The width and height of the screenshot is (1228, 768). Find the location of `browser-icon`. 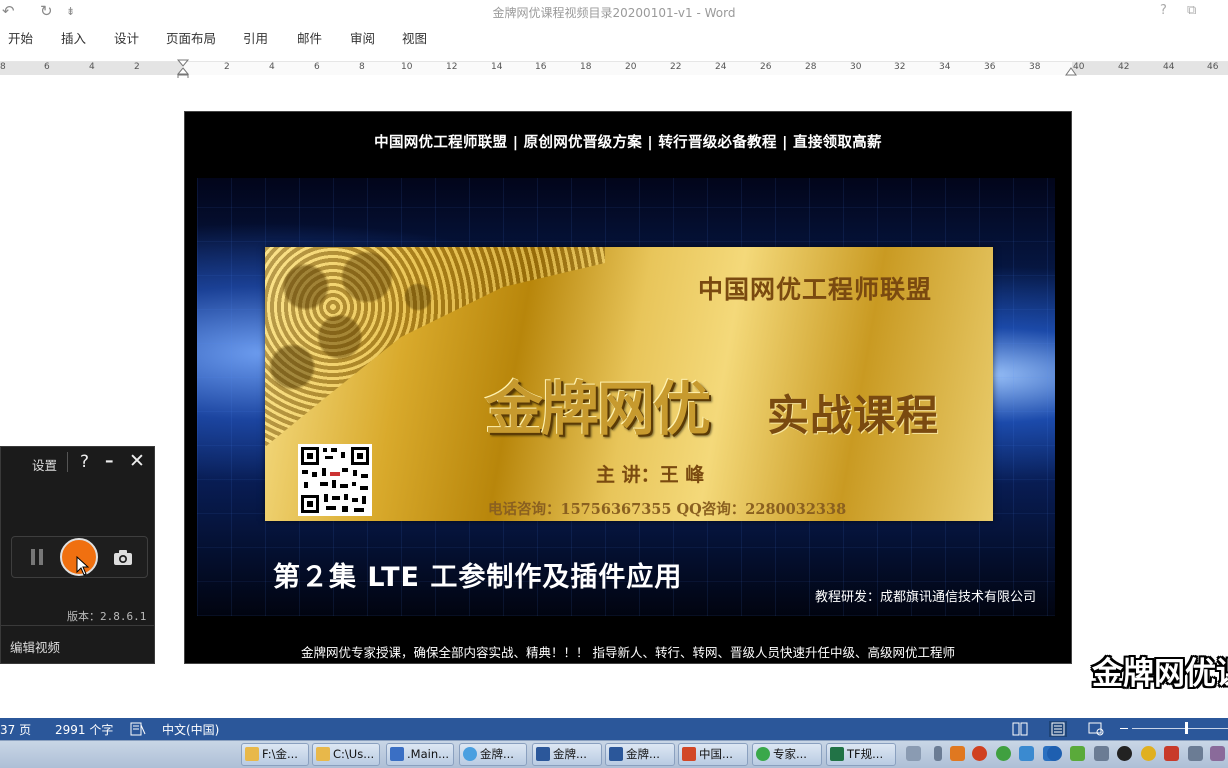

browser-icon is located at coordinates (470, 754).